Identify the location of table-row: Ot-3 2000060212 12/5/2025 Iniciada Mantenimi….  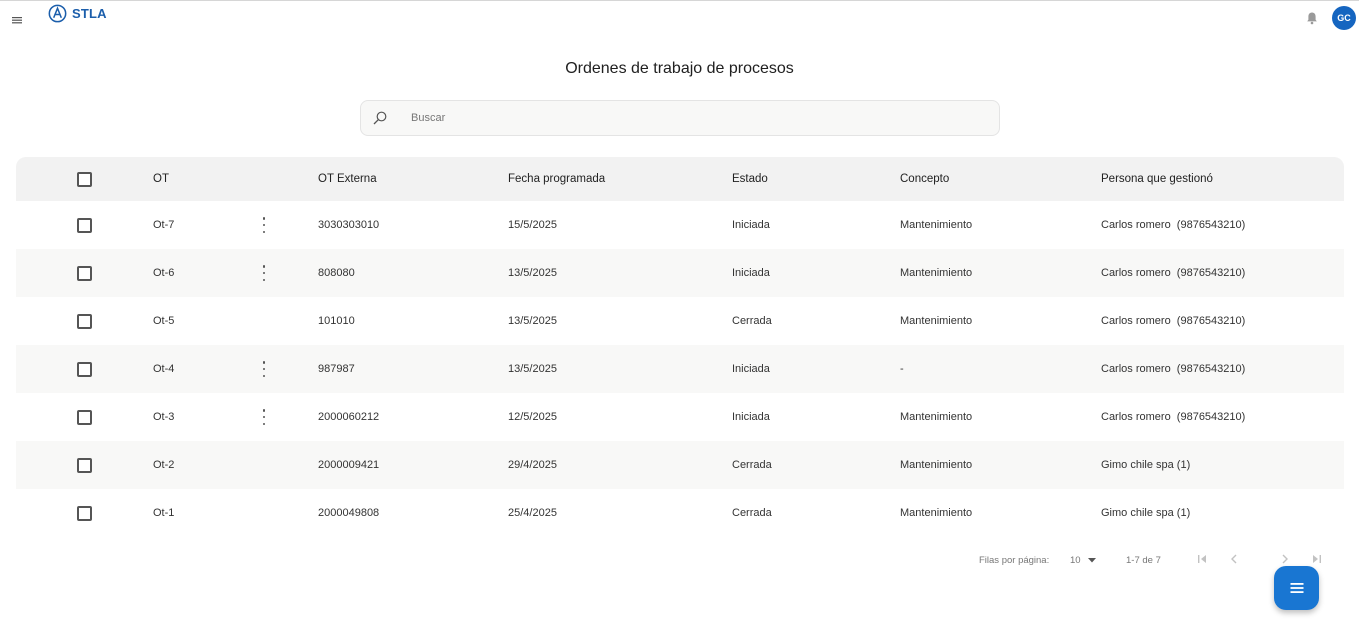
(680, 417).